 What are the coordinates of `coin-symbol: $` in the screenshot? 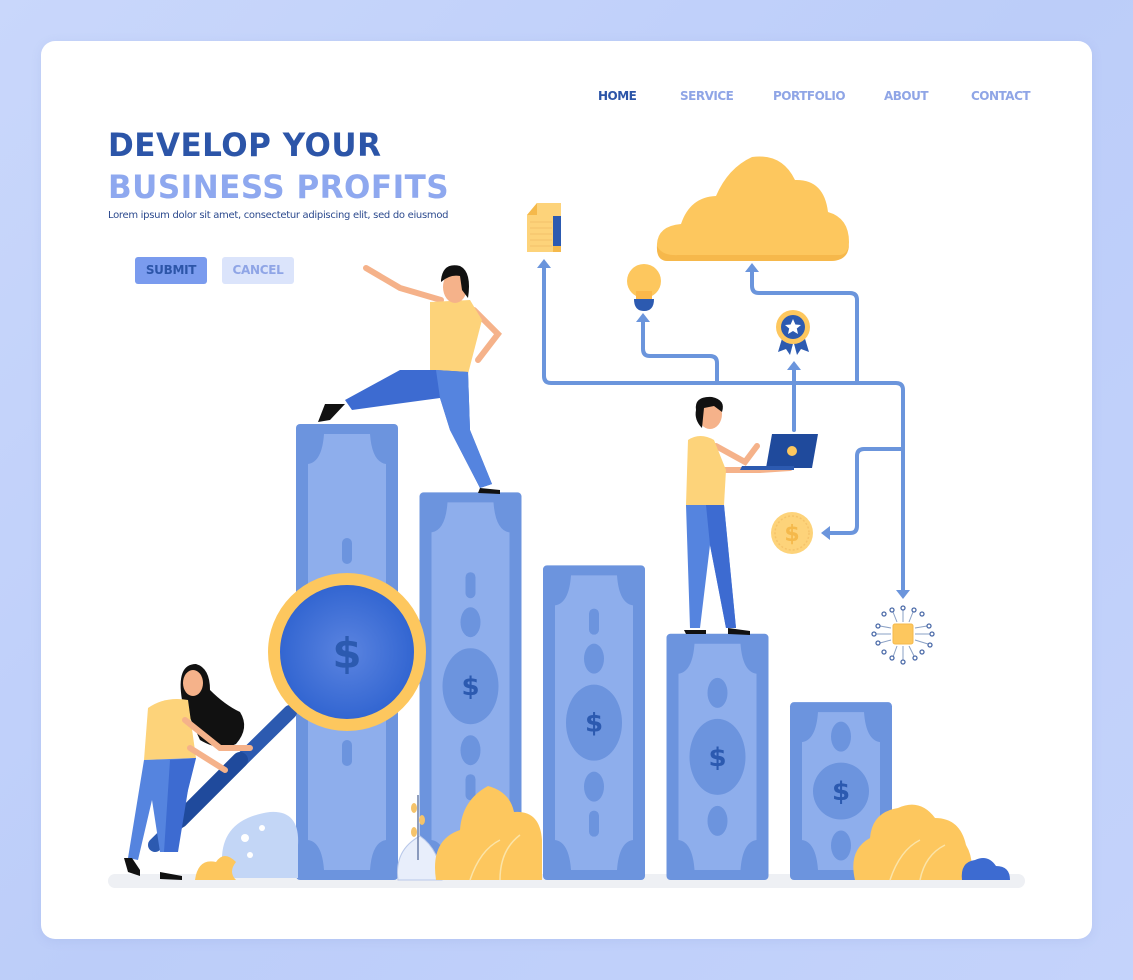 It's located at (791, 534).